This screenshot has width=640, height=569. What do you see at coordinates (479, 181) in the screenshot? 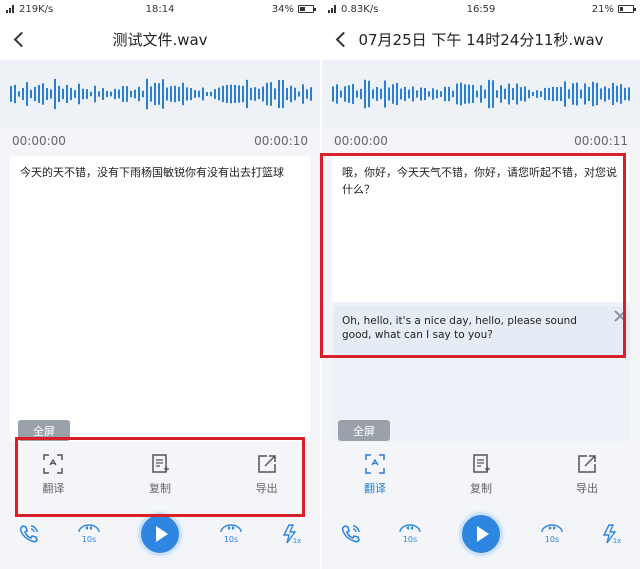
I see `transcript-text: 哦，你好，今天天气不错，你好，请您听起不错，对您说什么？` at bounding box center [479, 181].